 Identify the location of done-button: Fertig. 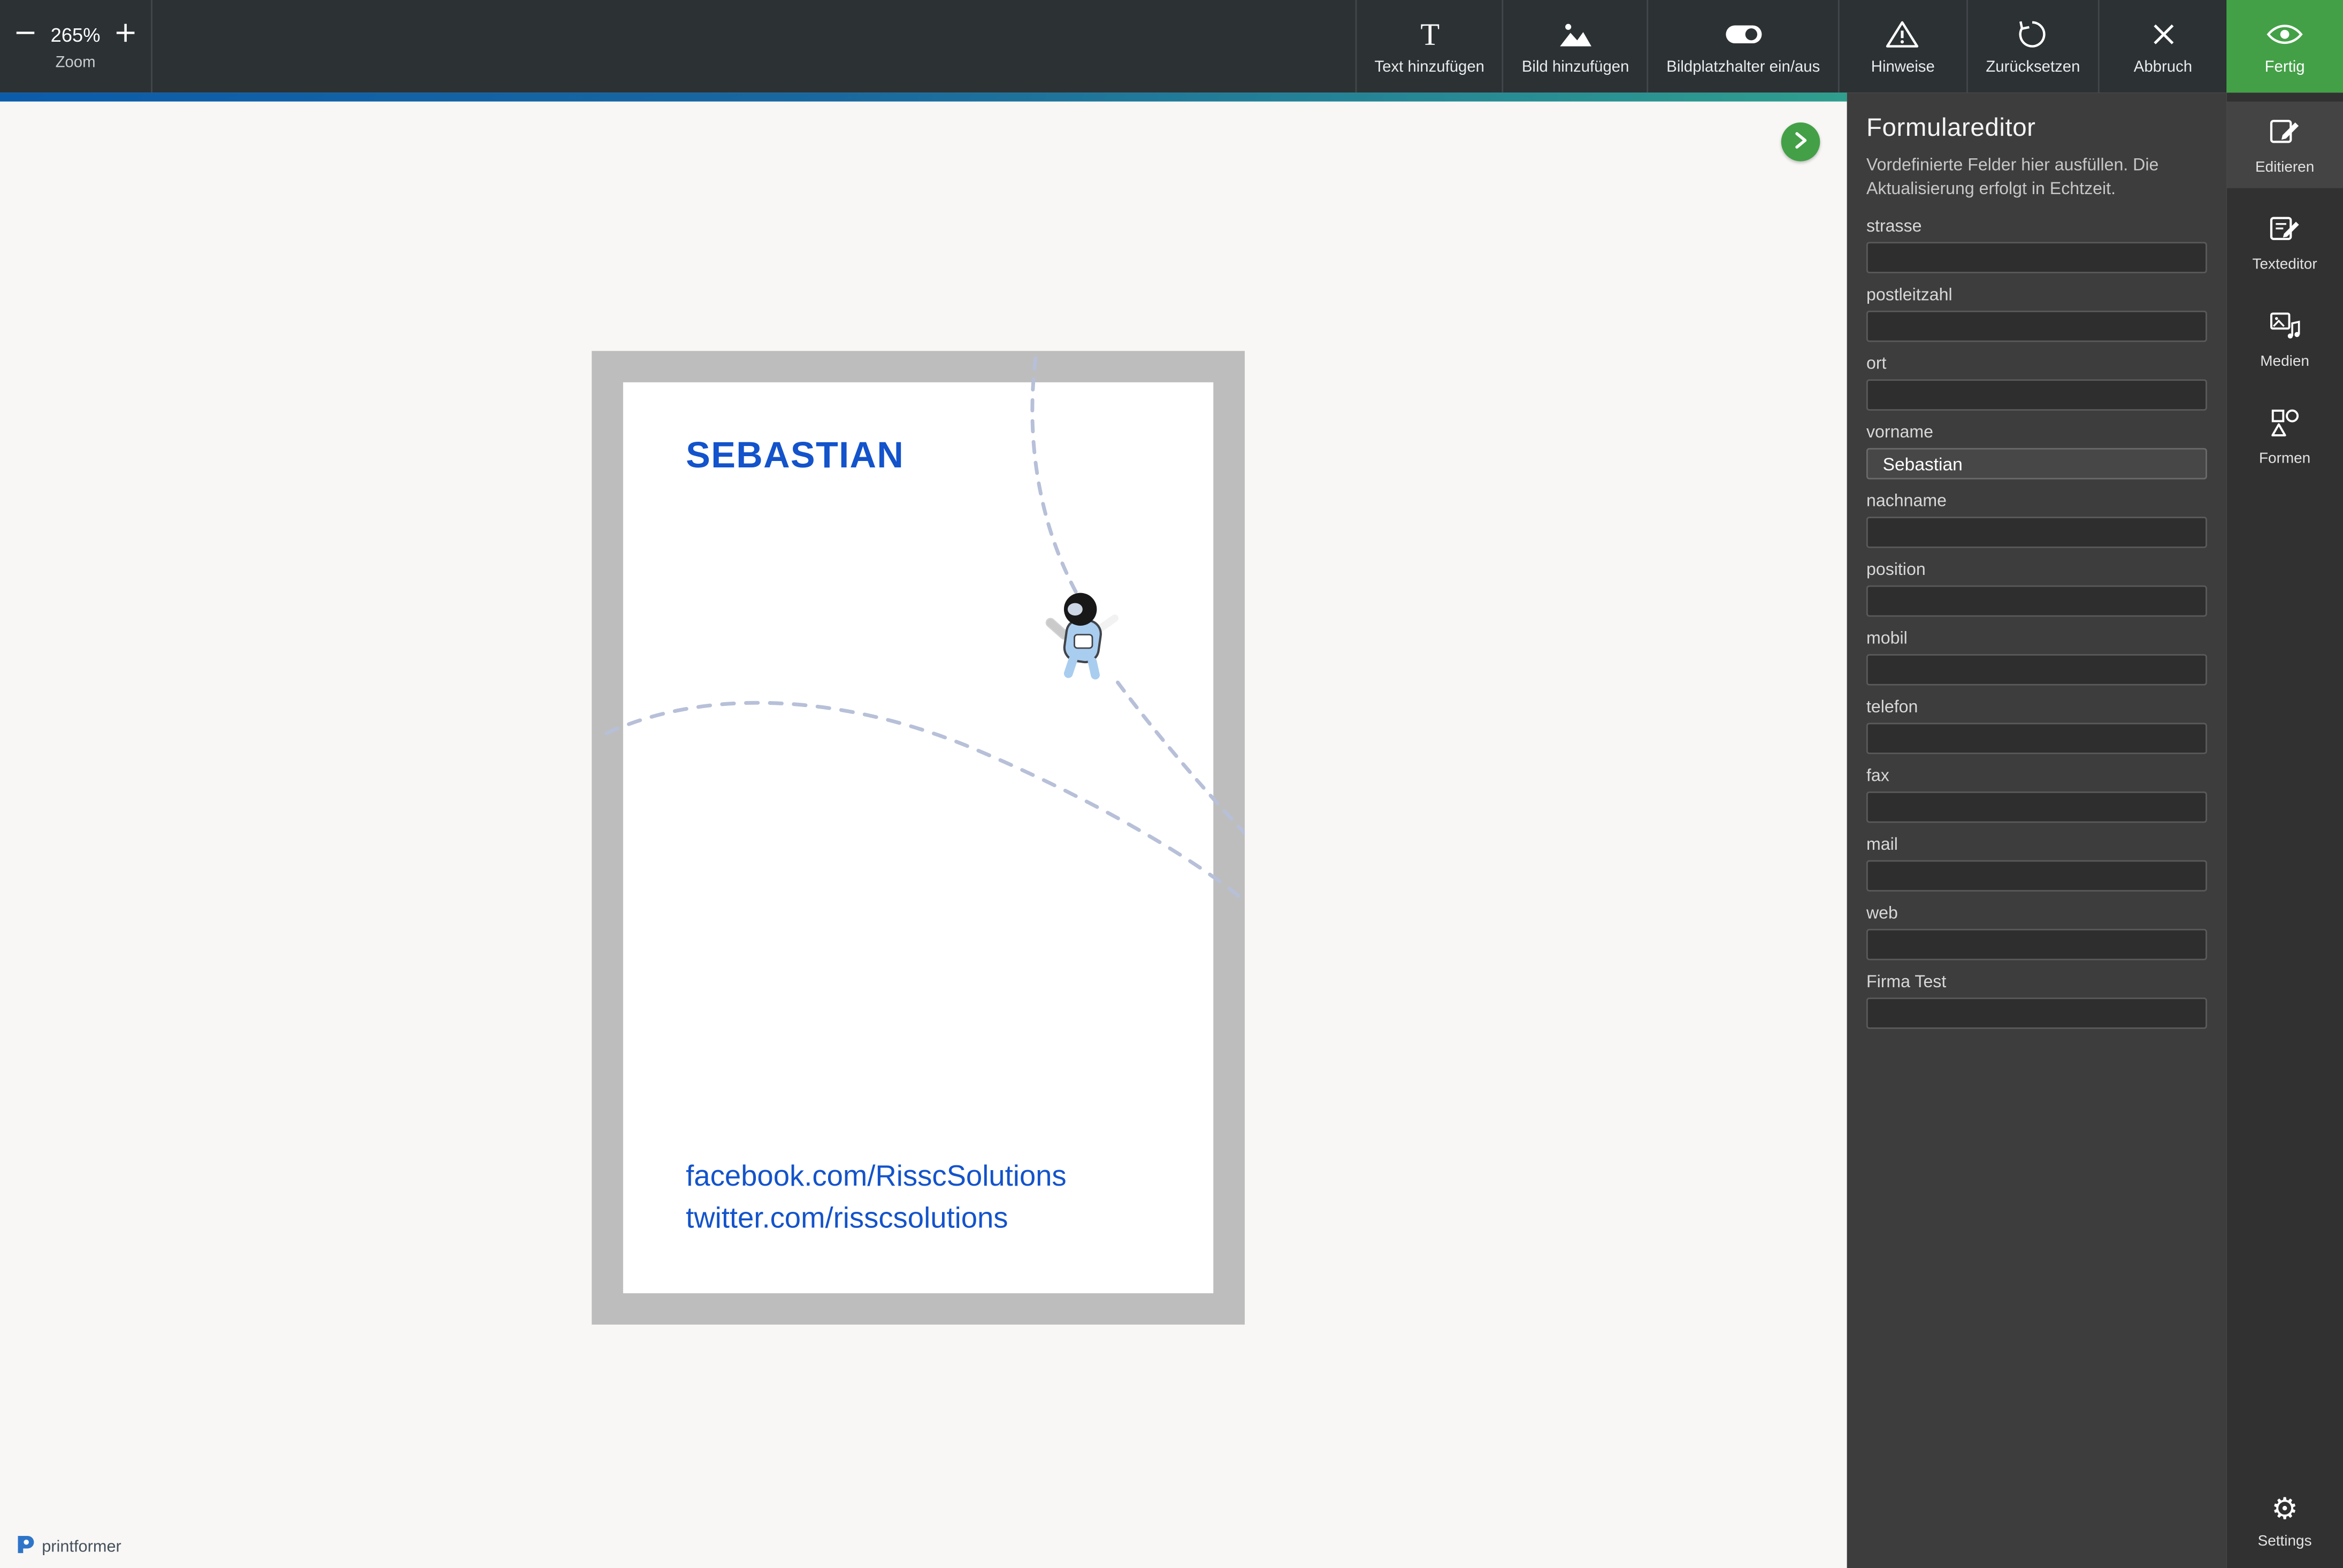
(2285, 46).